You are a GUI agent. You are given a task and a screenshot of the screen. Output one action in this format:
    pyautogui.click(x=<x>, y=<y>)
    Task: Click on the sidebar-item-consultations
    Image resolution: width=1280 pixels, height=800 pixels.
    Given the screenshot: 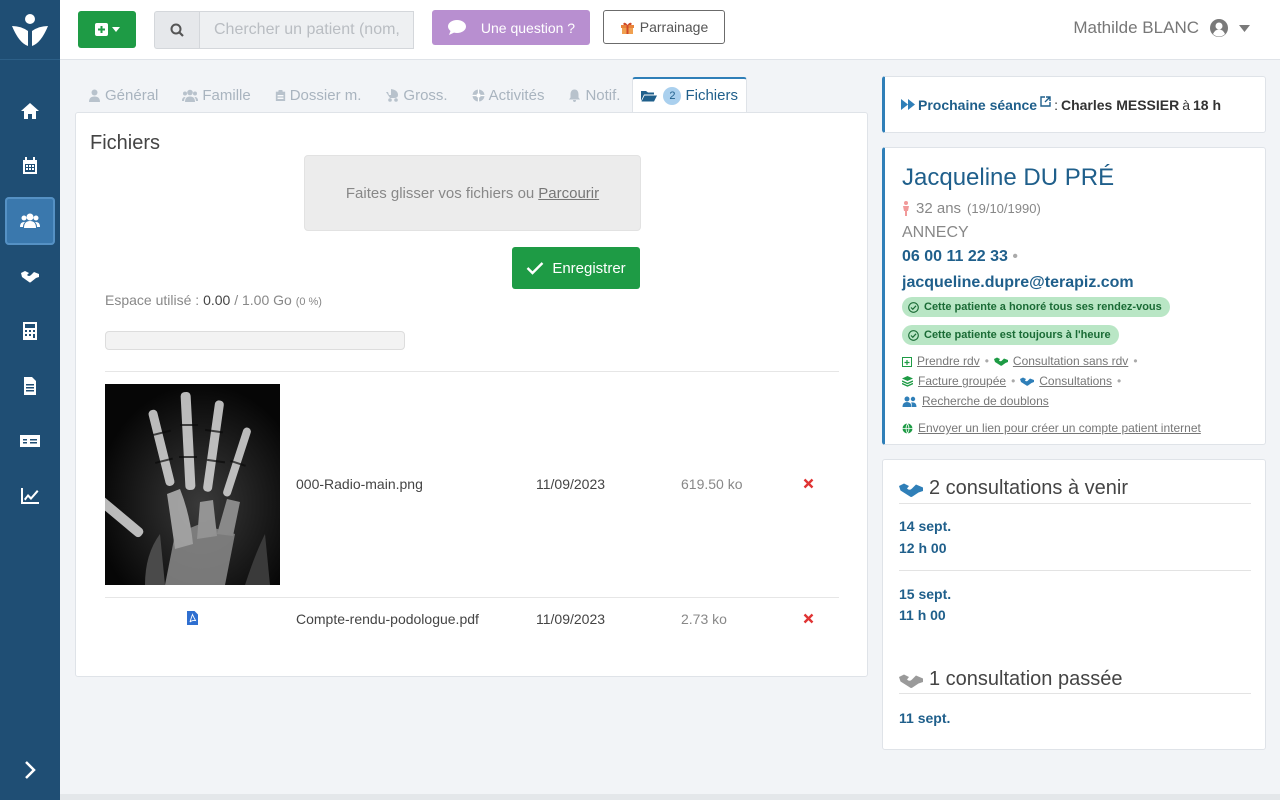 What is the action you would take?
    pyautogui.click(x=30, y=276)
    